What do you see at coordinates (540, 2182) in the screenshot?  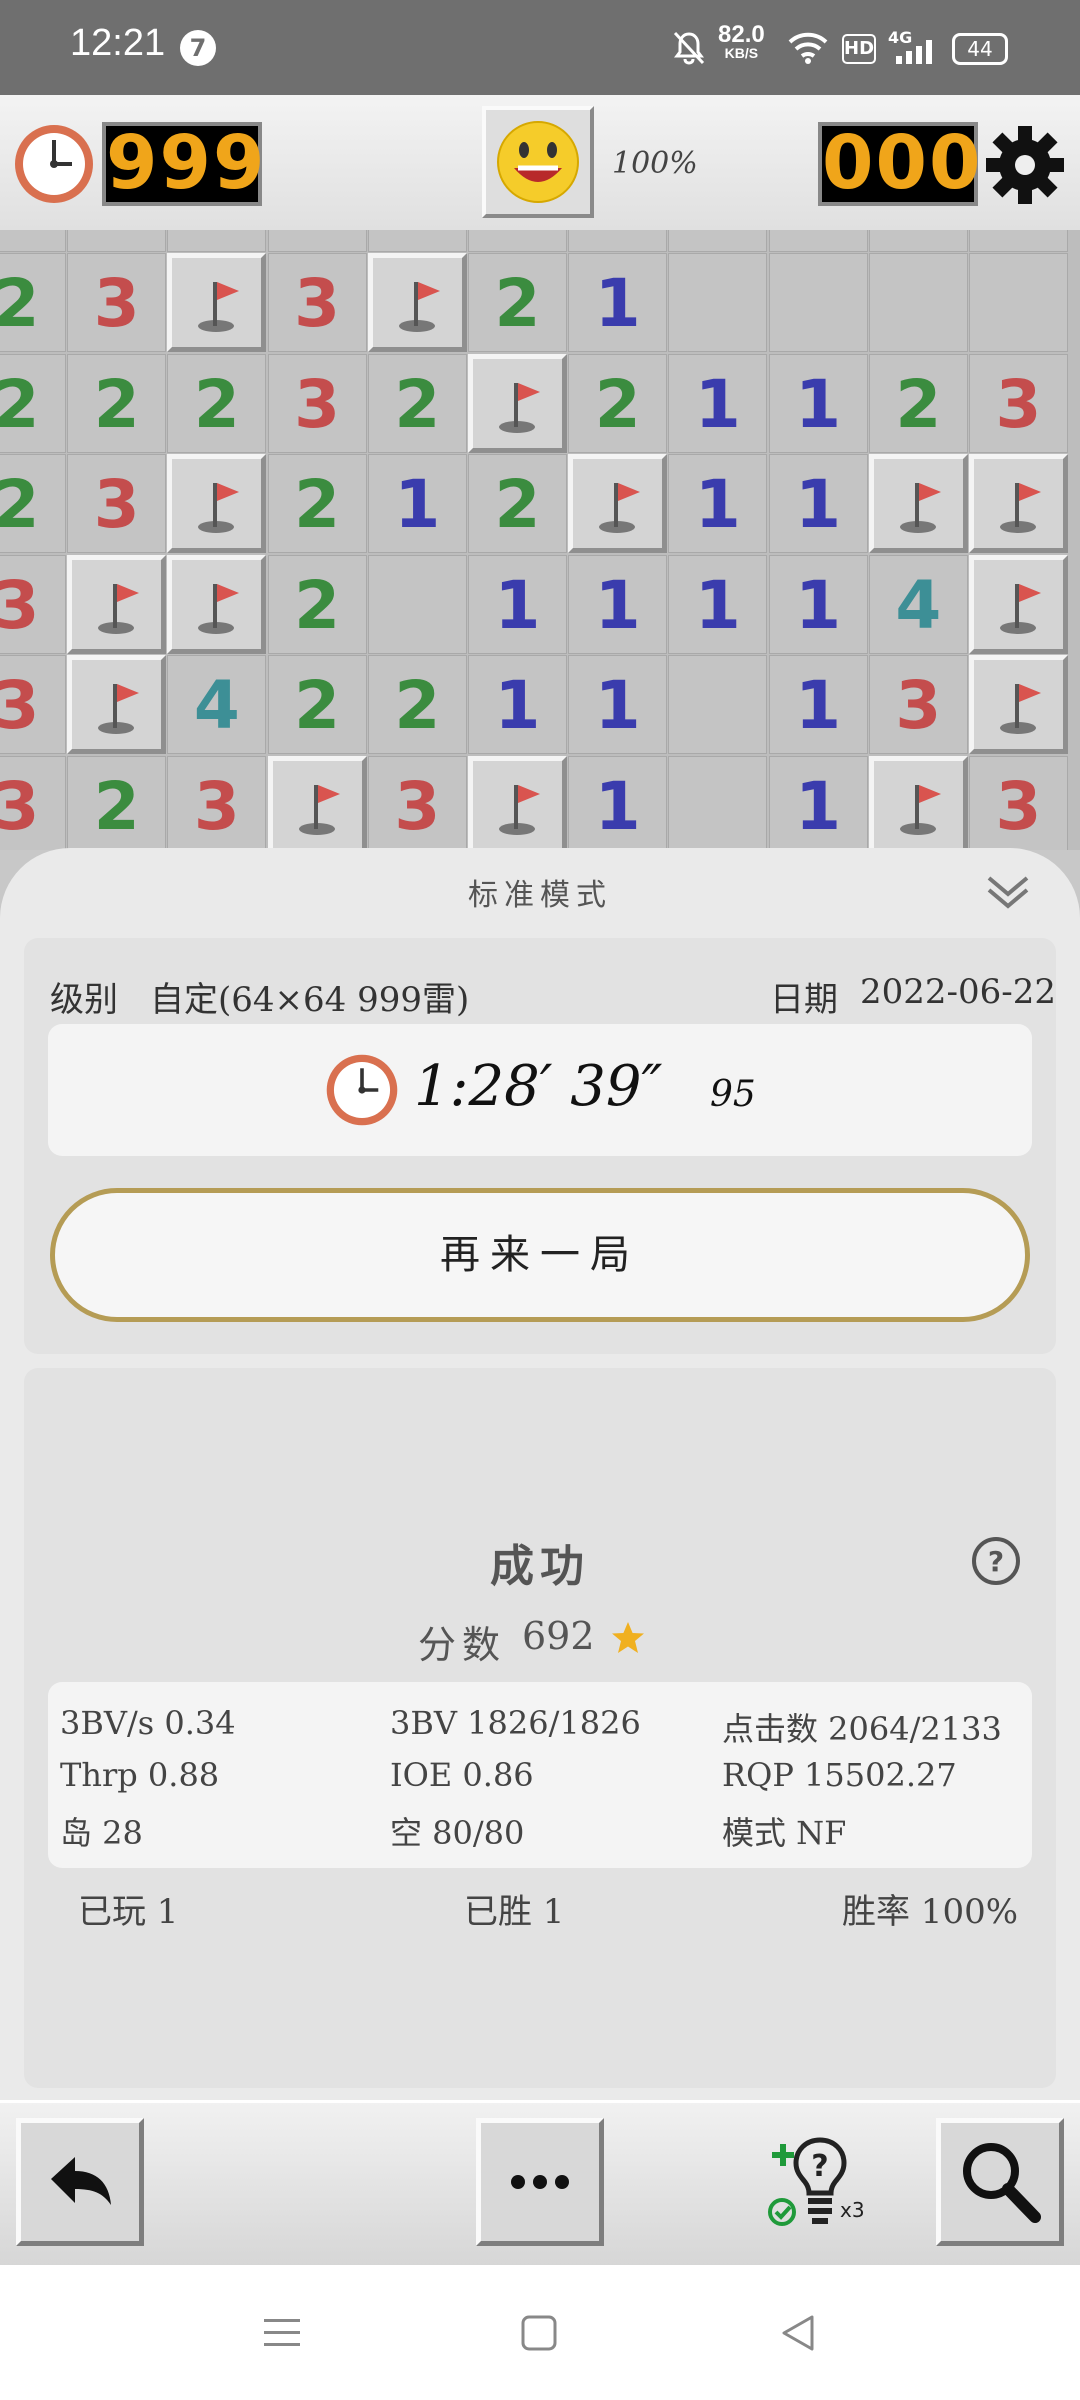 I see `more-button` at bounding box center [540, 2182].